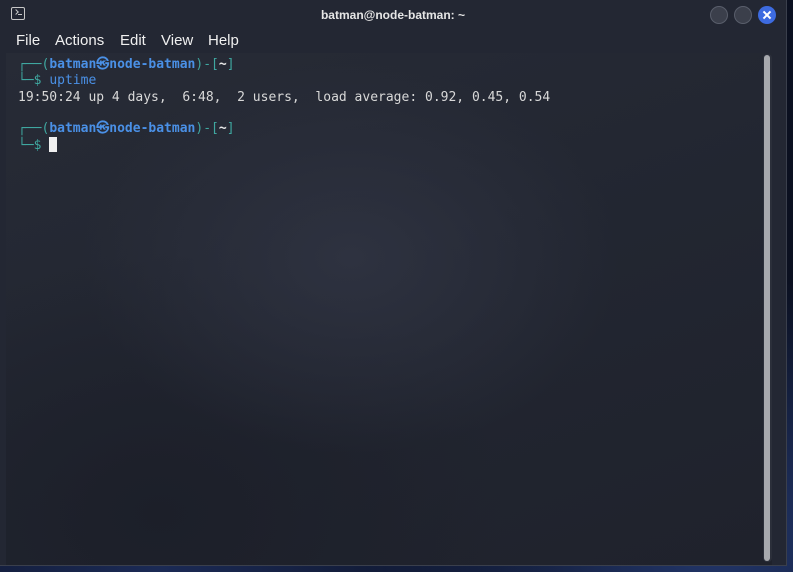 This screenshot has height=572, width=793. I want to click on command-line-2: └─$, so click(38, 145).